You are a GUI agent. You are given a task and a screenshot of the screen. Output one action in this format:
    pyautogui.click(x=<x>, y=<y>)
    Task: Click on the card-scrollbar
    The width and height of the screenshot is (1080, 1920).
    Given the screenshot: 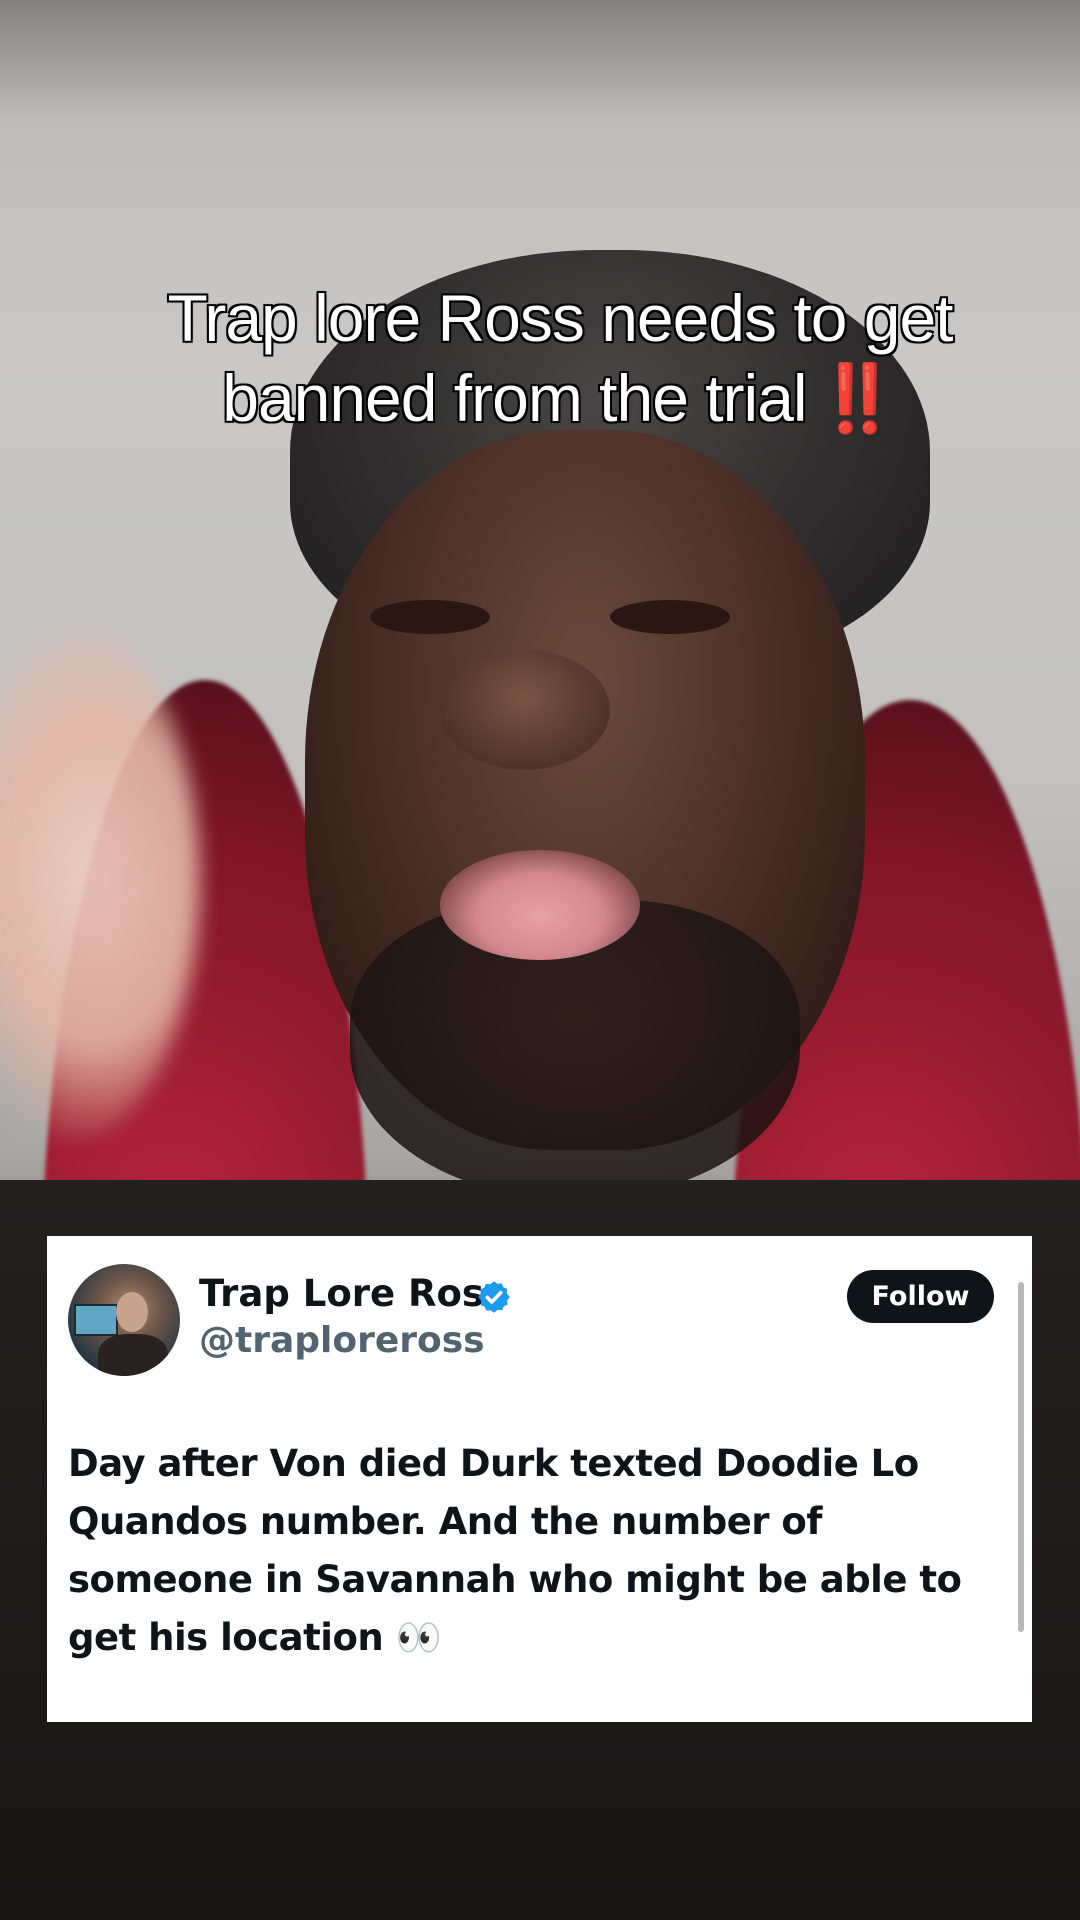 What is the action you would take?
    pyautogui.click(x=1021, y=1457)
    